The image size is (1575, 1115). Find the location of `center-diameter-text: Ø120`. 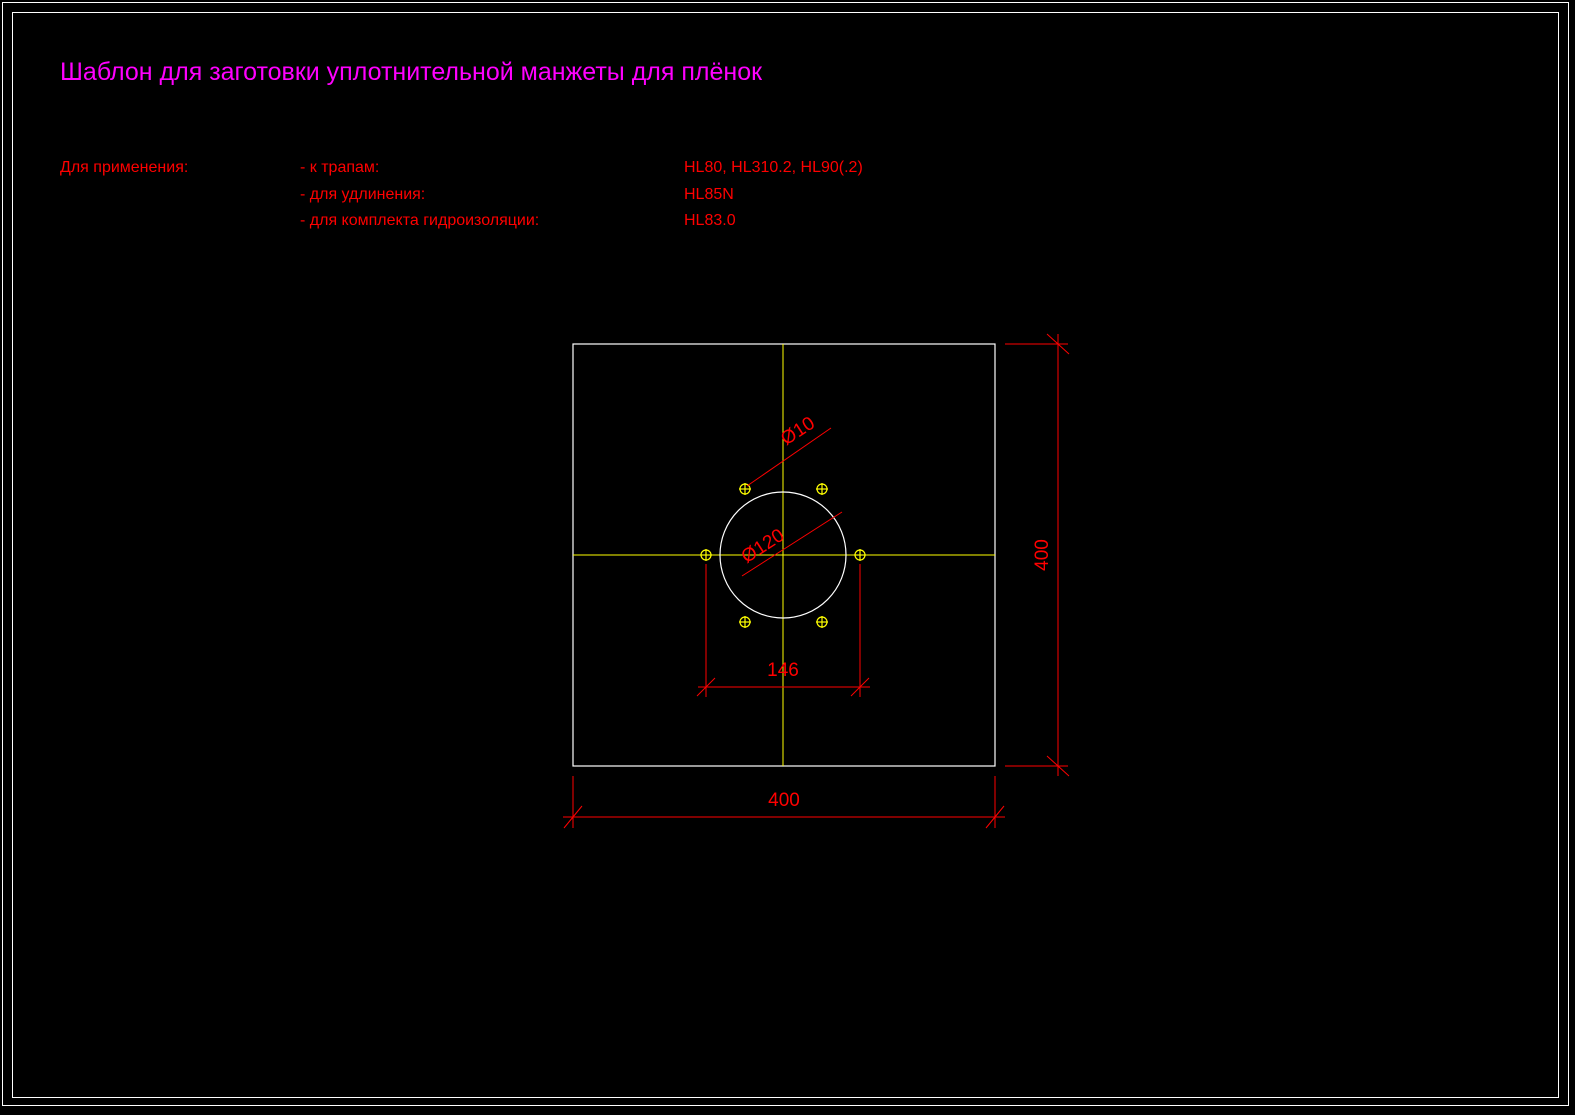

center-diameter-text: Ø120 is located at coordinates (763, 546).